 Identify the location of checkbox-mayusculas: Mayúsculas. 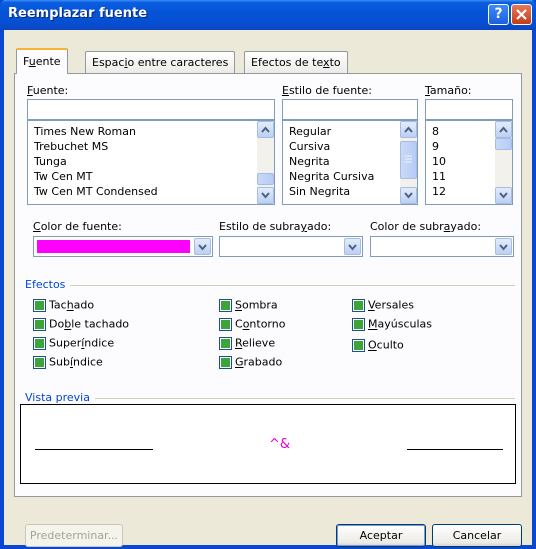
(392, 324).